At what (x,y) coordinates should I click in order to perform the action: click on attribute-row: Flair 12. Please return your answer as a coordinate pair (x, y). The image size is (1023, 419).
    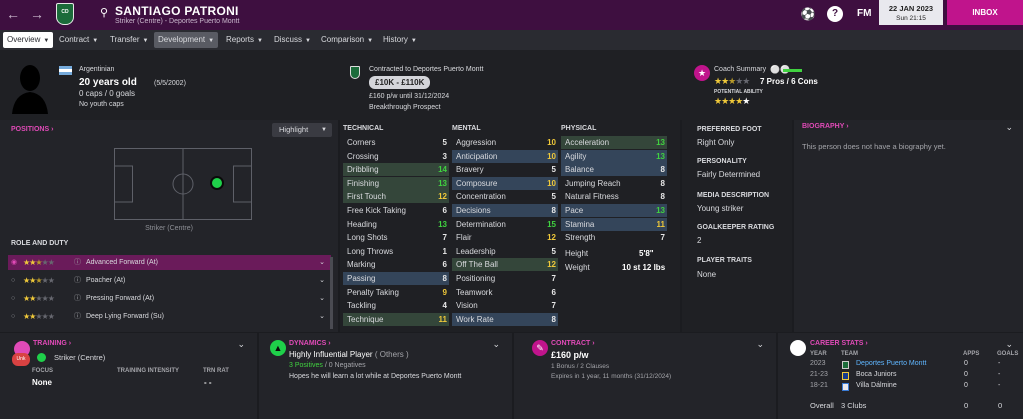
    Looking at the image, I should click on (505, 237).